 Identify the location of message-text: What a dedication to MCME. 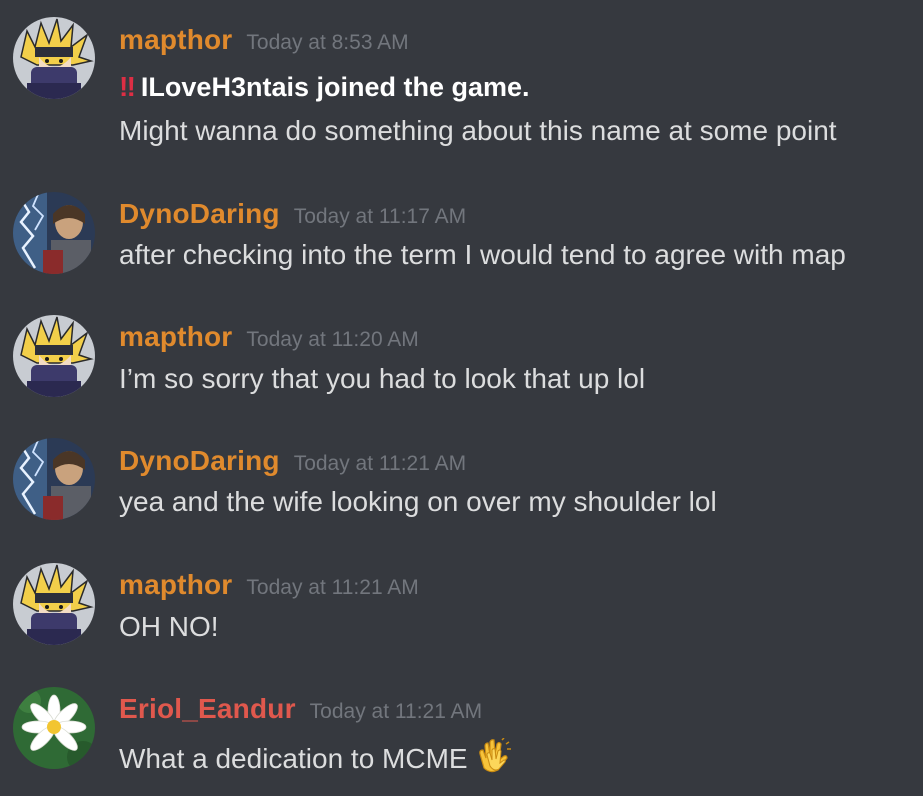
(315, 759).